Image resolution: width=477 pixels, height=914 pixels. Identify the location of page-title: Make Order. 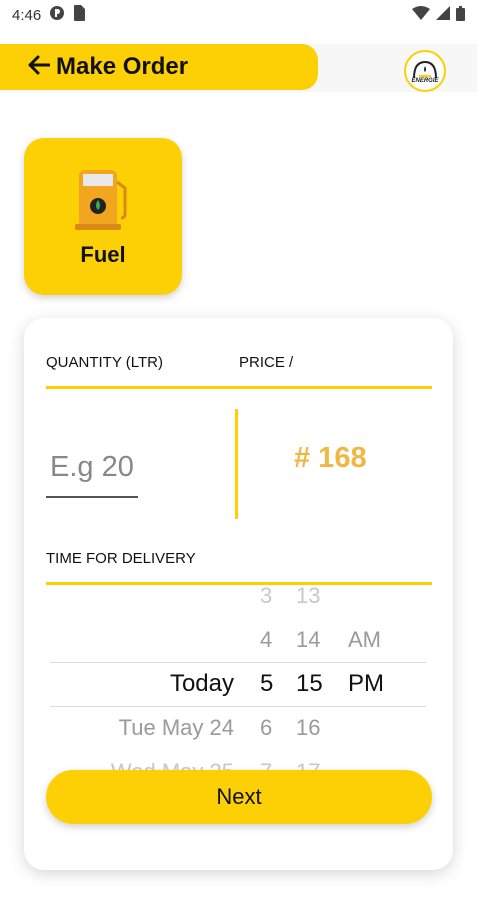
(122, 66).